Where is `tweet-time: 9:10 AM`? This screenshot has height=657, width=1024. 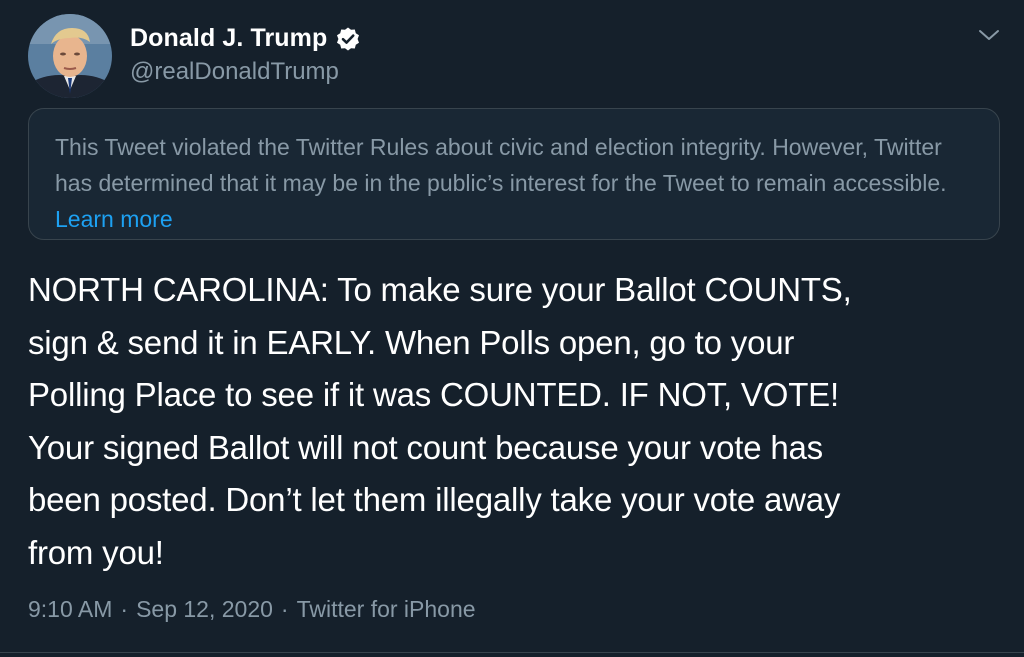
tweet-time: 9:10 AM is located at coordinates (70, 609).